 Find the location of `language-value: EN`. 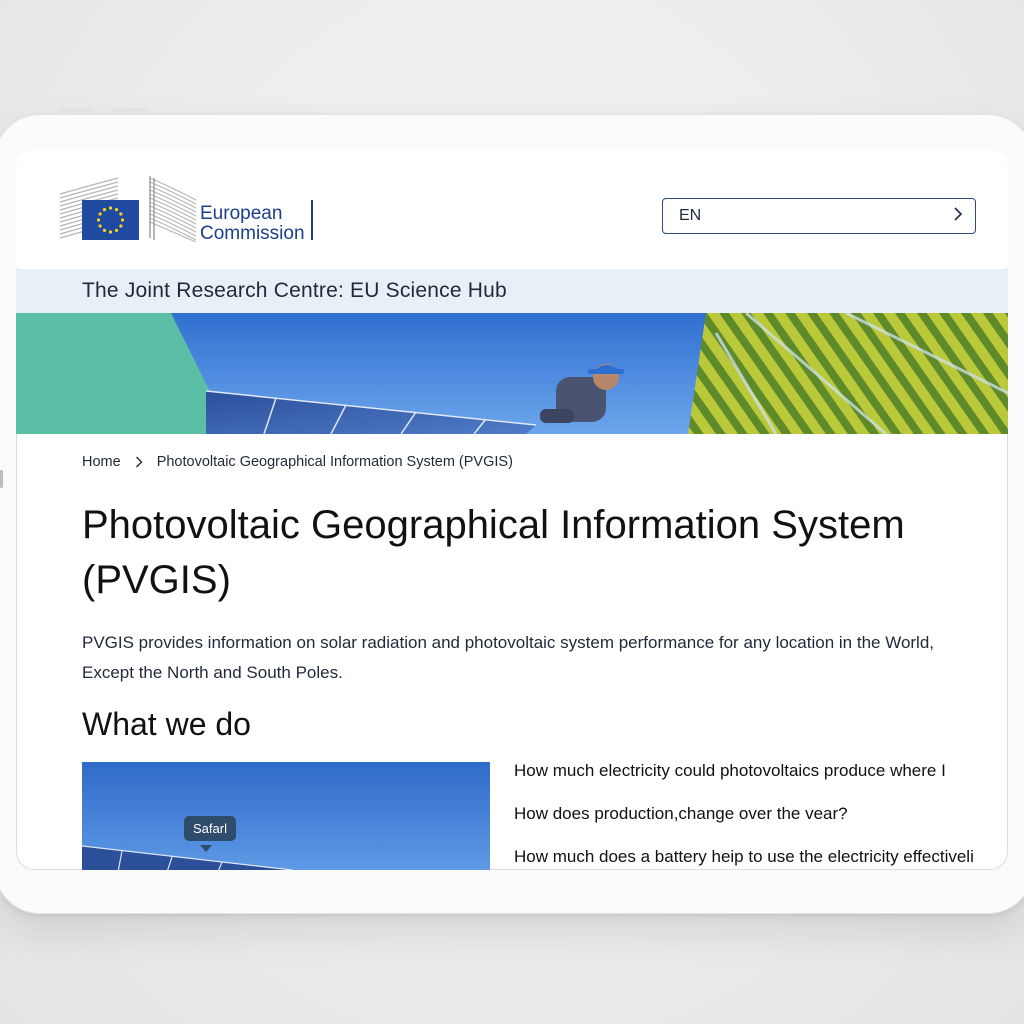

language-value: EN is located at coordinates (690, 215).